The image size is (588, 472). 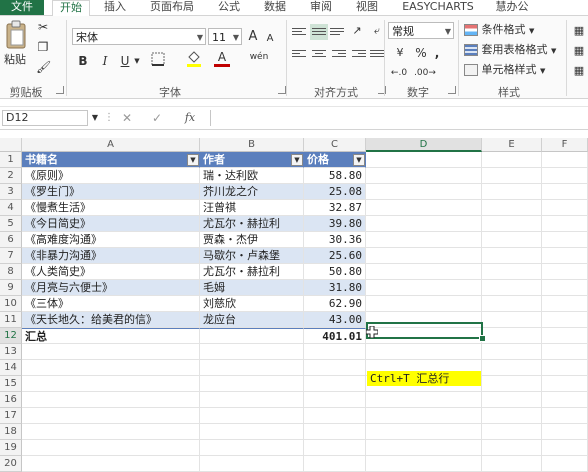 I want to click on table-cell: 43.00, so click(x=335, y=320).